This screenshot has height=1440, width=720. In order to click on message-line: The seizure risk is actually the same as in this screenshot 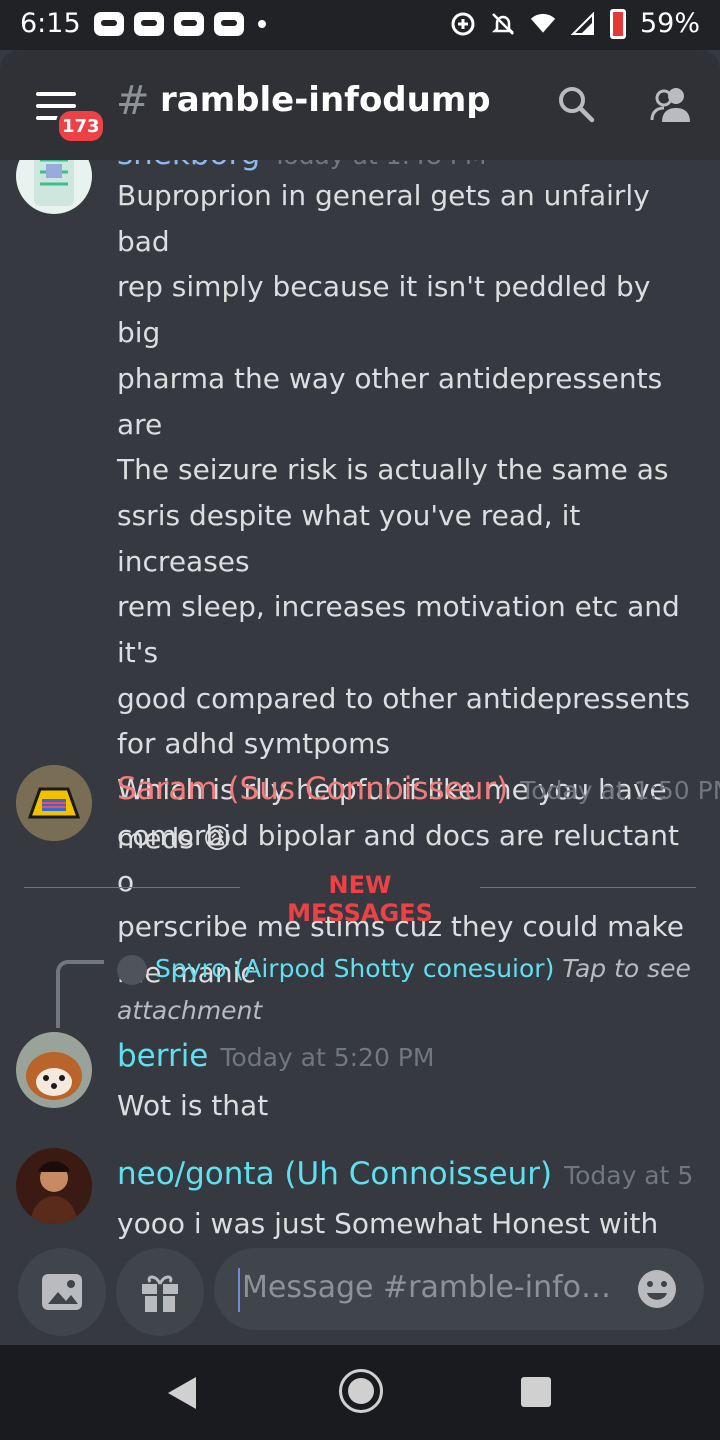, I will do `click(393, 470)`.